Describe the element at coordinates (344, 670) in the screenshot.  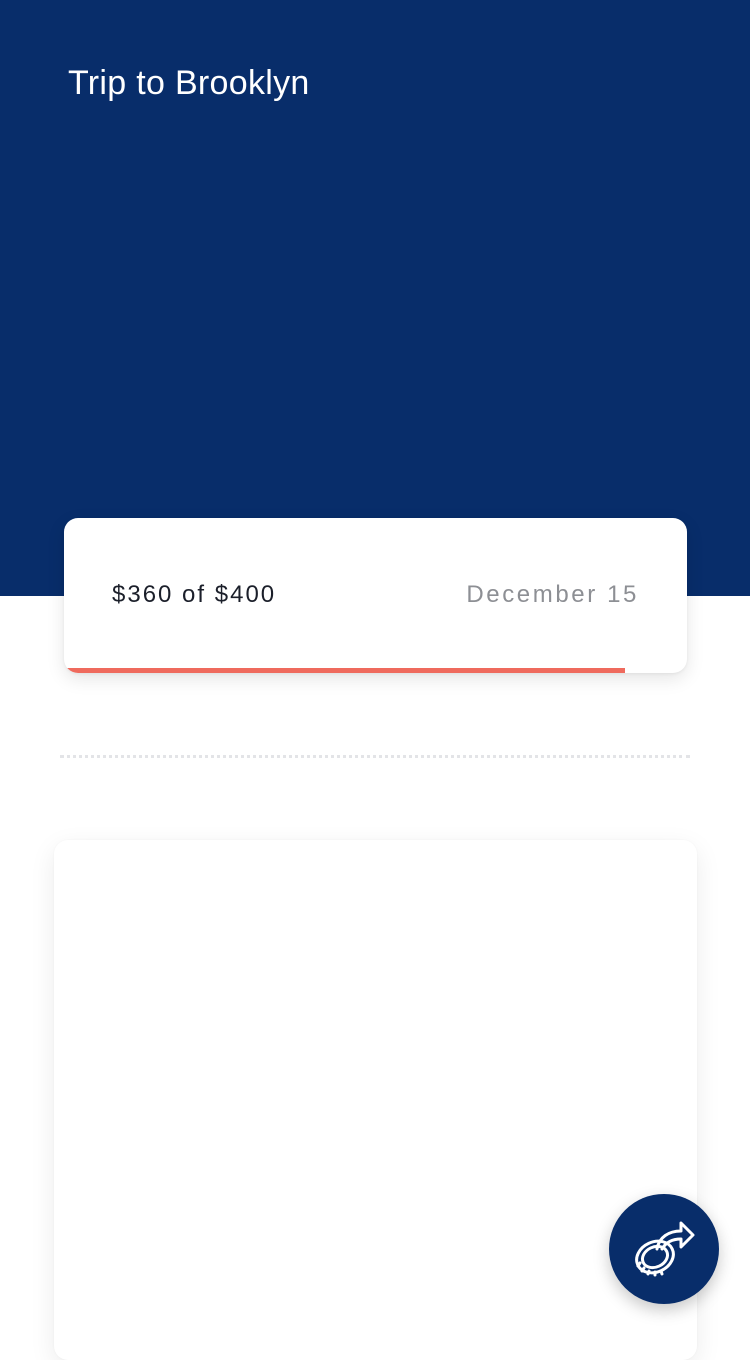
I see `progress-bar-fill` at that location.